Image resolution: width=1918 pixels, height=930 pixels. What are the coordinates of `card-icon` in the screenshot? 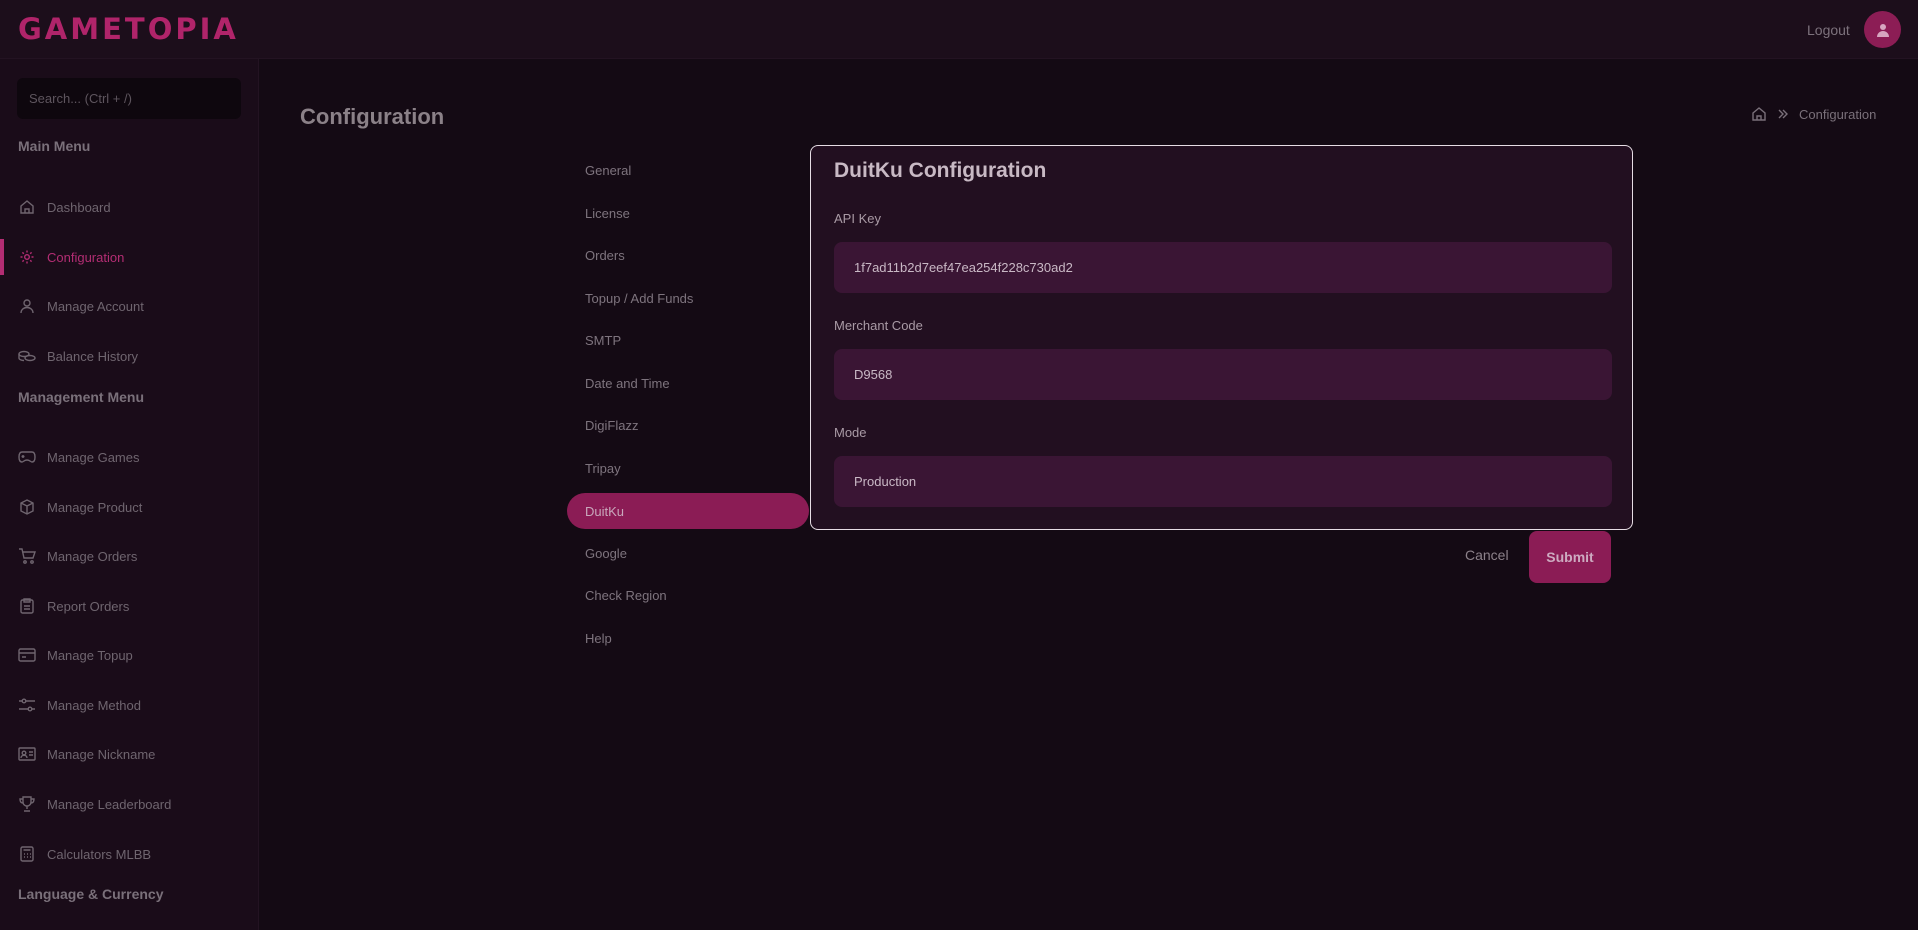 It's located at (27, 655).